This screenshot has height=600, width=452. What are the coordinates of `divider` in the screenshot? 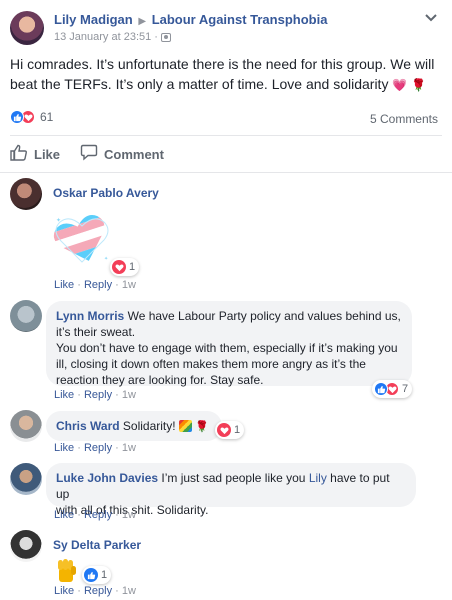 It's located at (226, 135).